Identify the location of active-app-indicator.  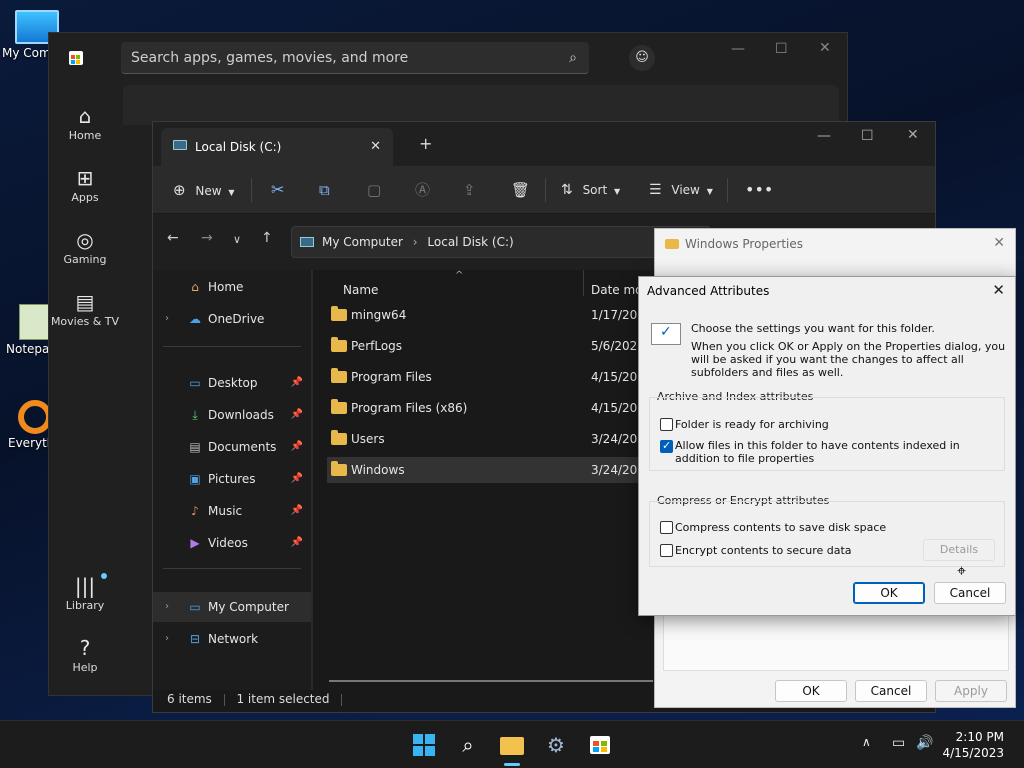
(512, 764).